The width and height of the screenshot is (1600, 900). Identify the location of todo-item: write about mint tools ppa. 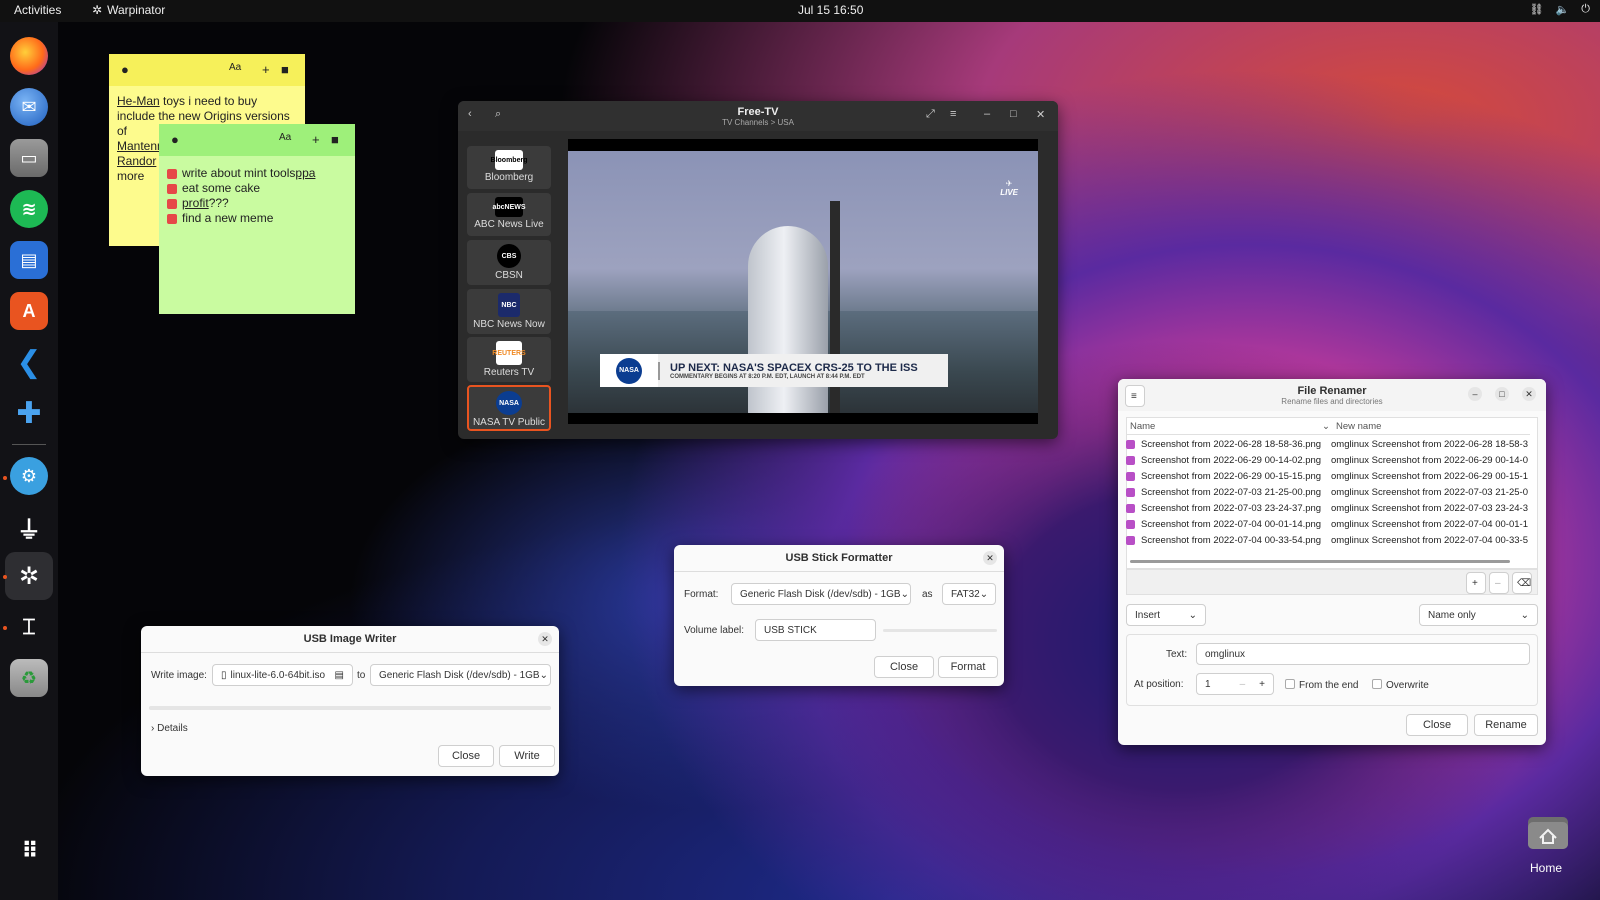
(257, 173).